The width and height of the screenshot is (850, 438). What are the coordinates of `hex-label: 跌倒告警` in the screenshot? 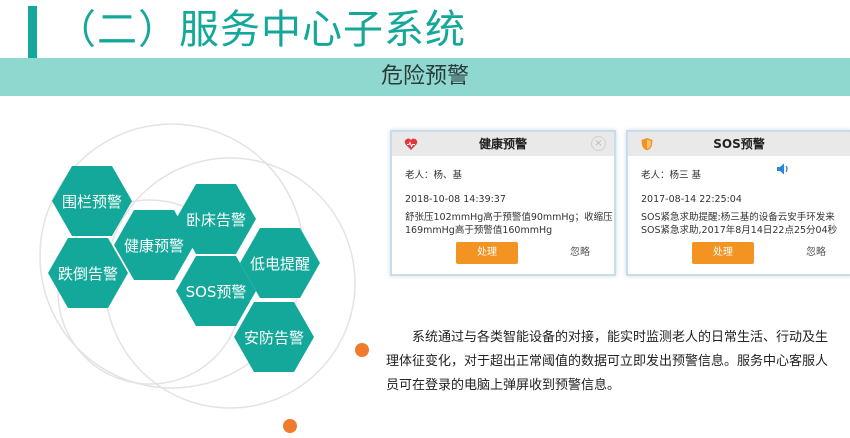 It's located at (87, 273).